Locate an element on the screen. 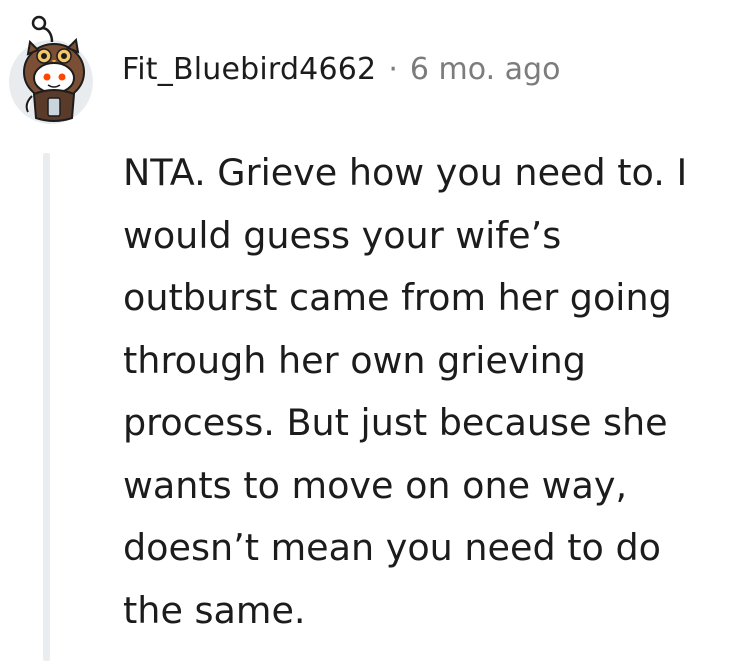  thread-collapse-line is located at coordinates (46, 407).